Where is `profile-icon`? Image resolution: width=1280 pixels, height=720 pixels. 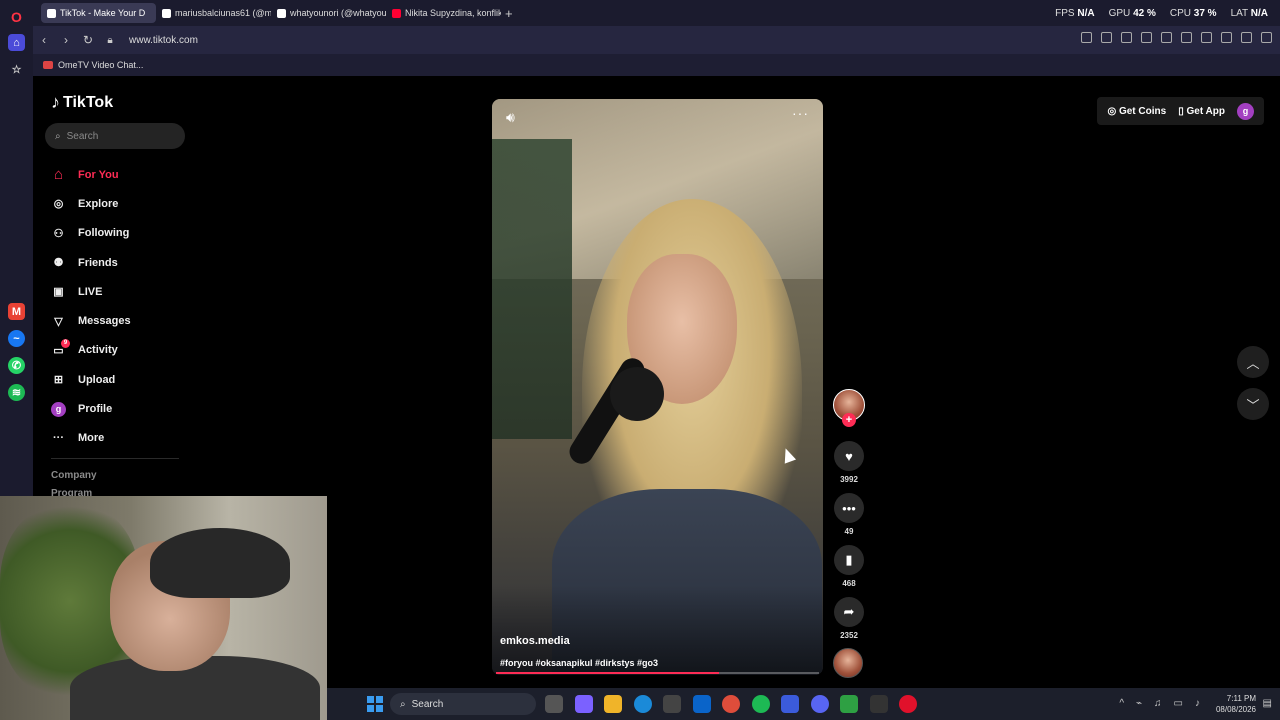
profile-icon is located at coordinates (1226, 37).